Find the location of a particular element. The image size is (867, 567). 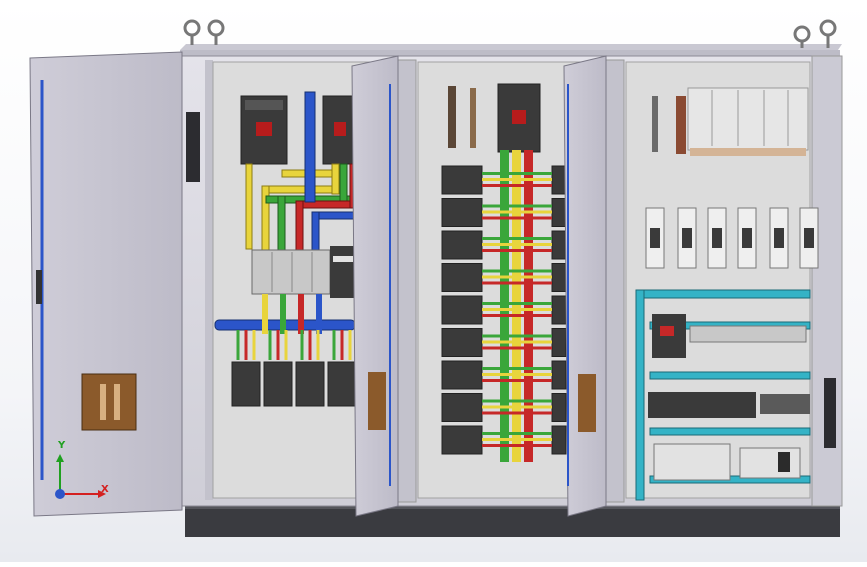

vertical-busbar is located at coordinates (516, 306).